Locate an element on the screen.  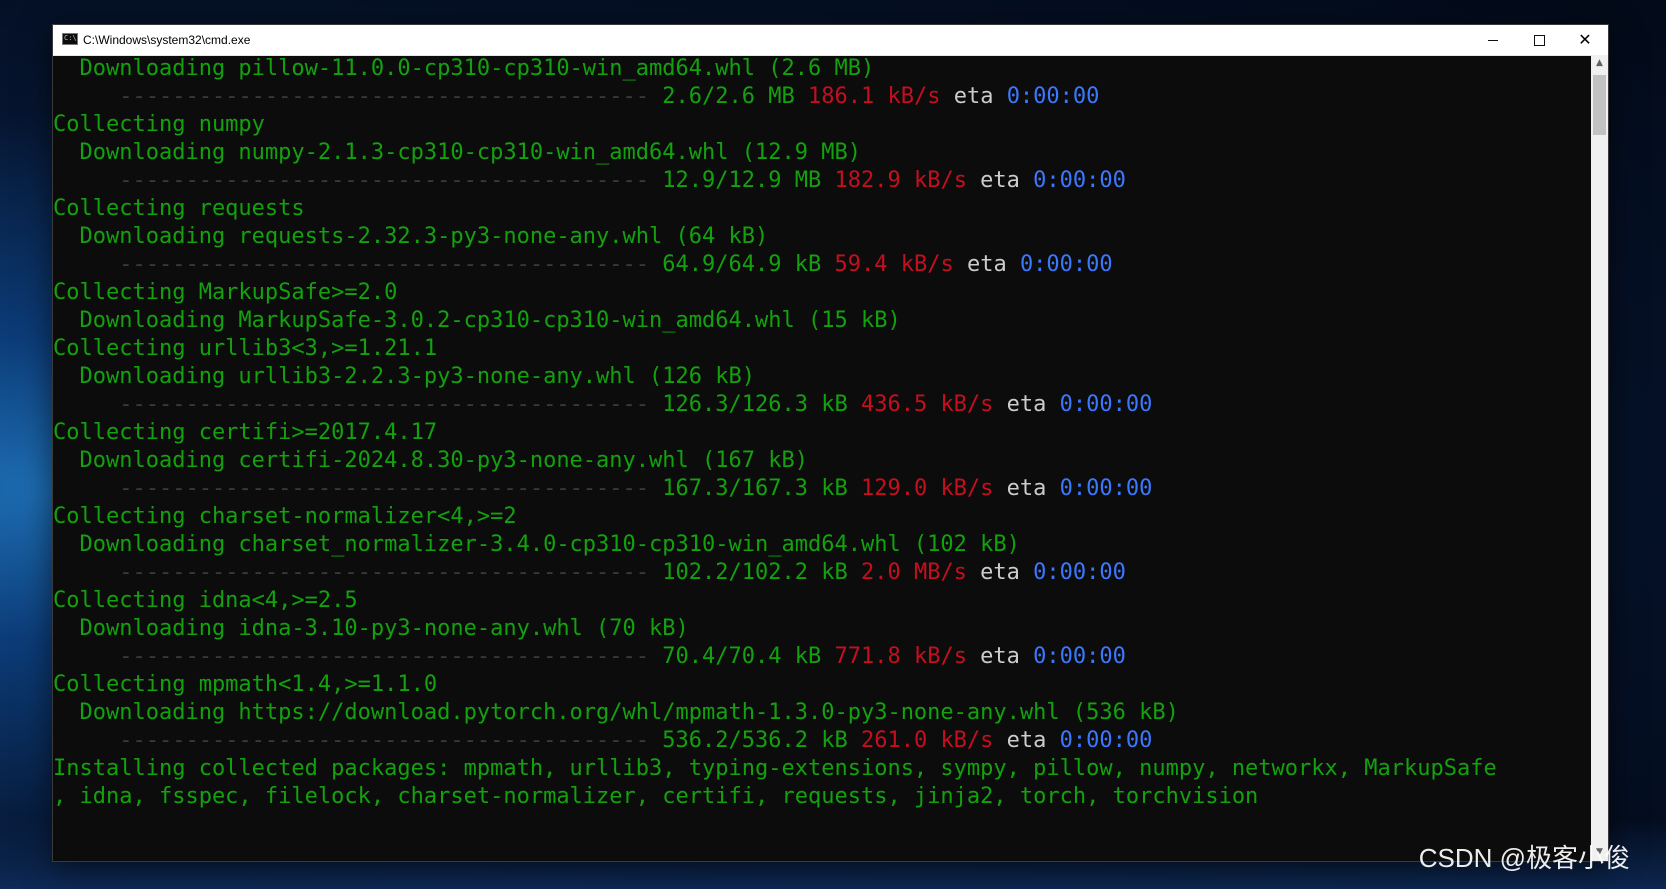
console-text-segment: Collecting MarkupSafe>=2.0 is located at coordinates (225, 292).